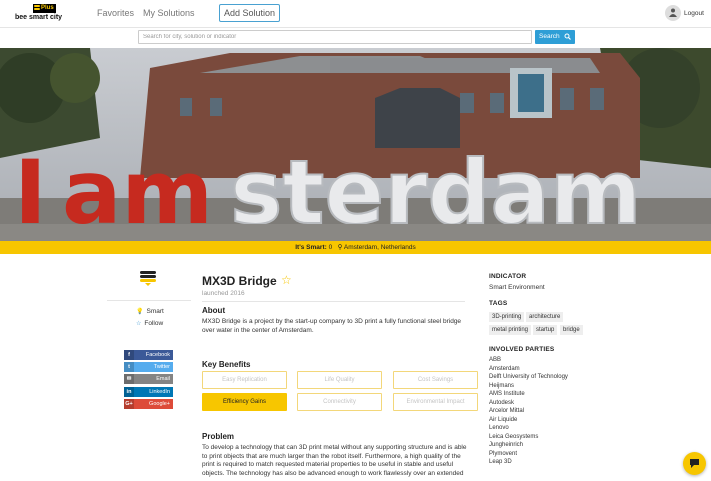 This screenshot has width=711, height=481. What do you see at coordinates (169, 13) in the screenshot?
I see `nav-my-solutions-link: My Solutions` at bounding box center [169, 13].